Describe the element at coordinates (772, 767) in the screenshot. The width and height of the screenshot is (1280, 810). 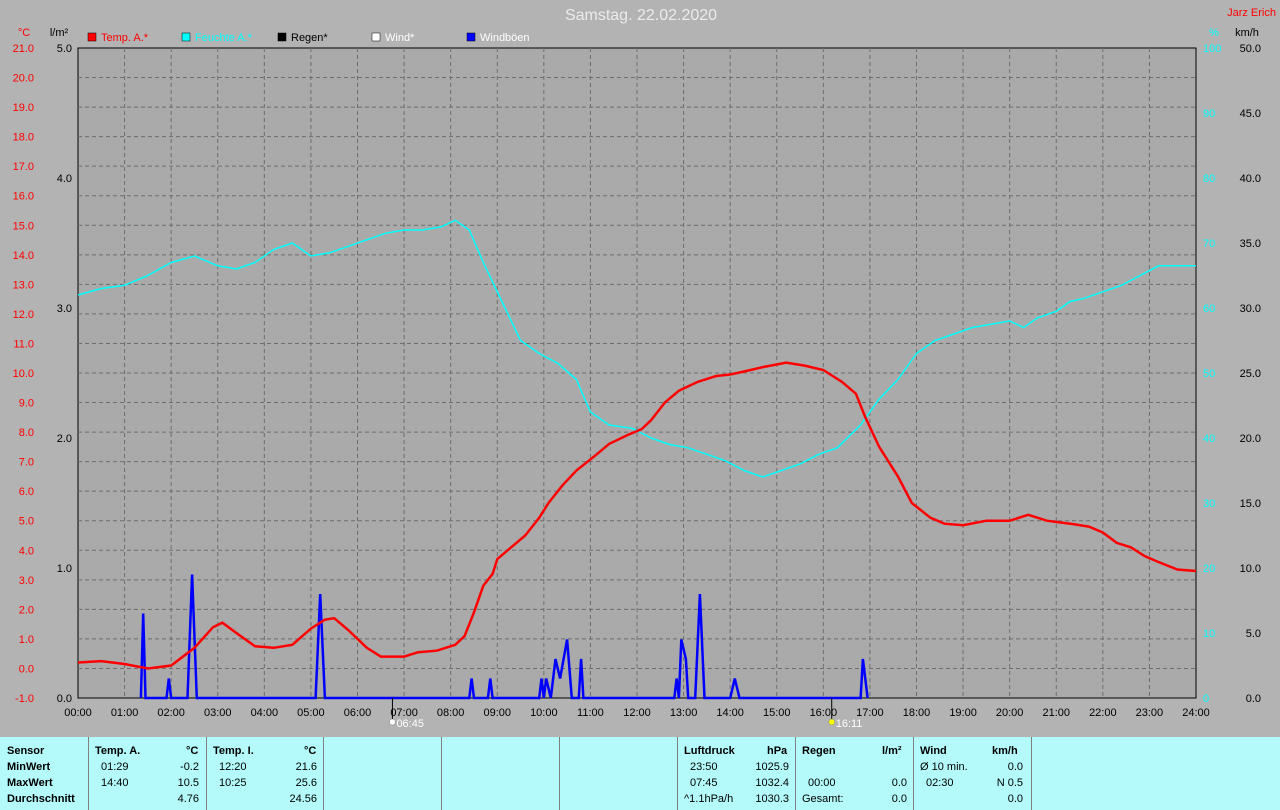
I see `pressure-min-value: 1025.9` at that location.